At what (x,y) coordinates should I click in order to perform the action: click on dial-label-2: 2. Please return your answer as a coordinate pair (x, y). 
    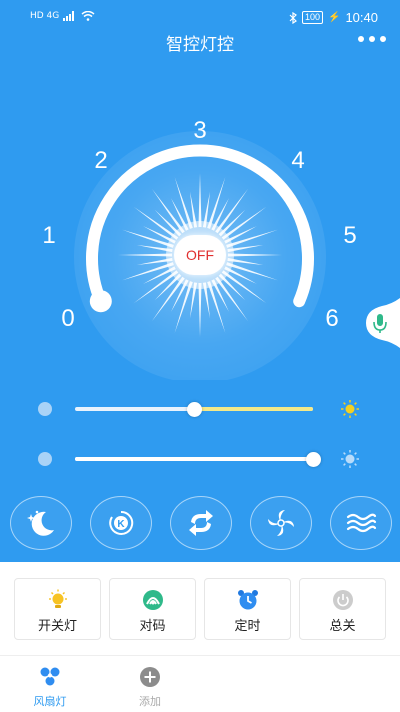
    Looking at the image, I should click on (101, 160).